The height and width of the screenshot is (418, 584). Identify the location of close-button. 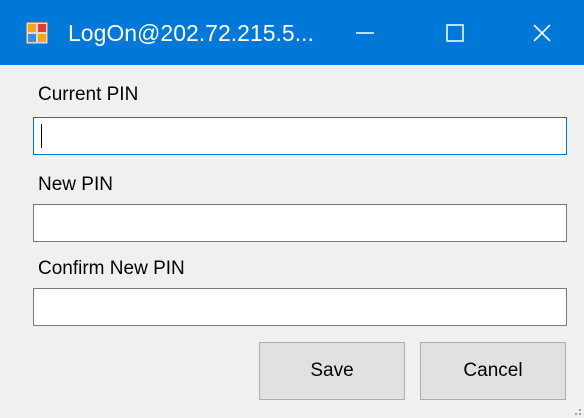
(542, 32).